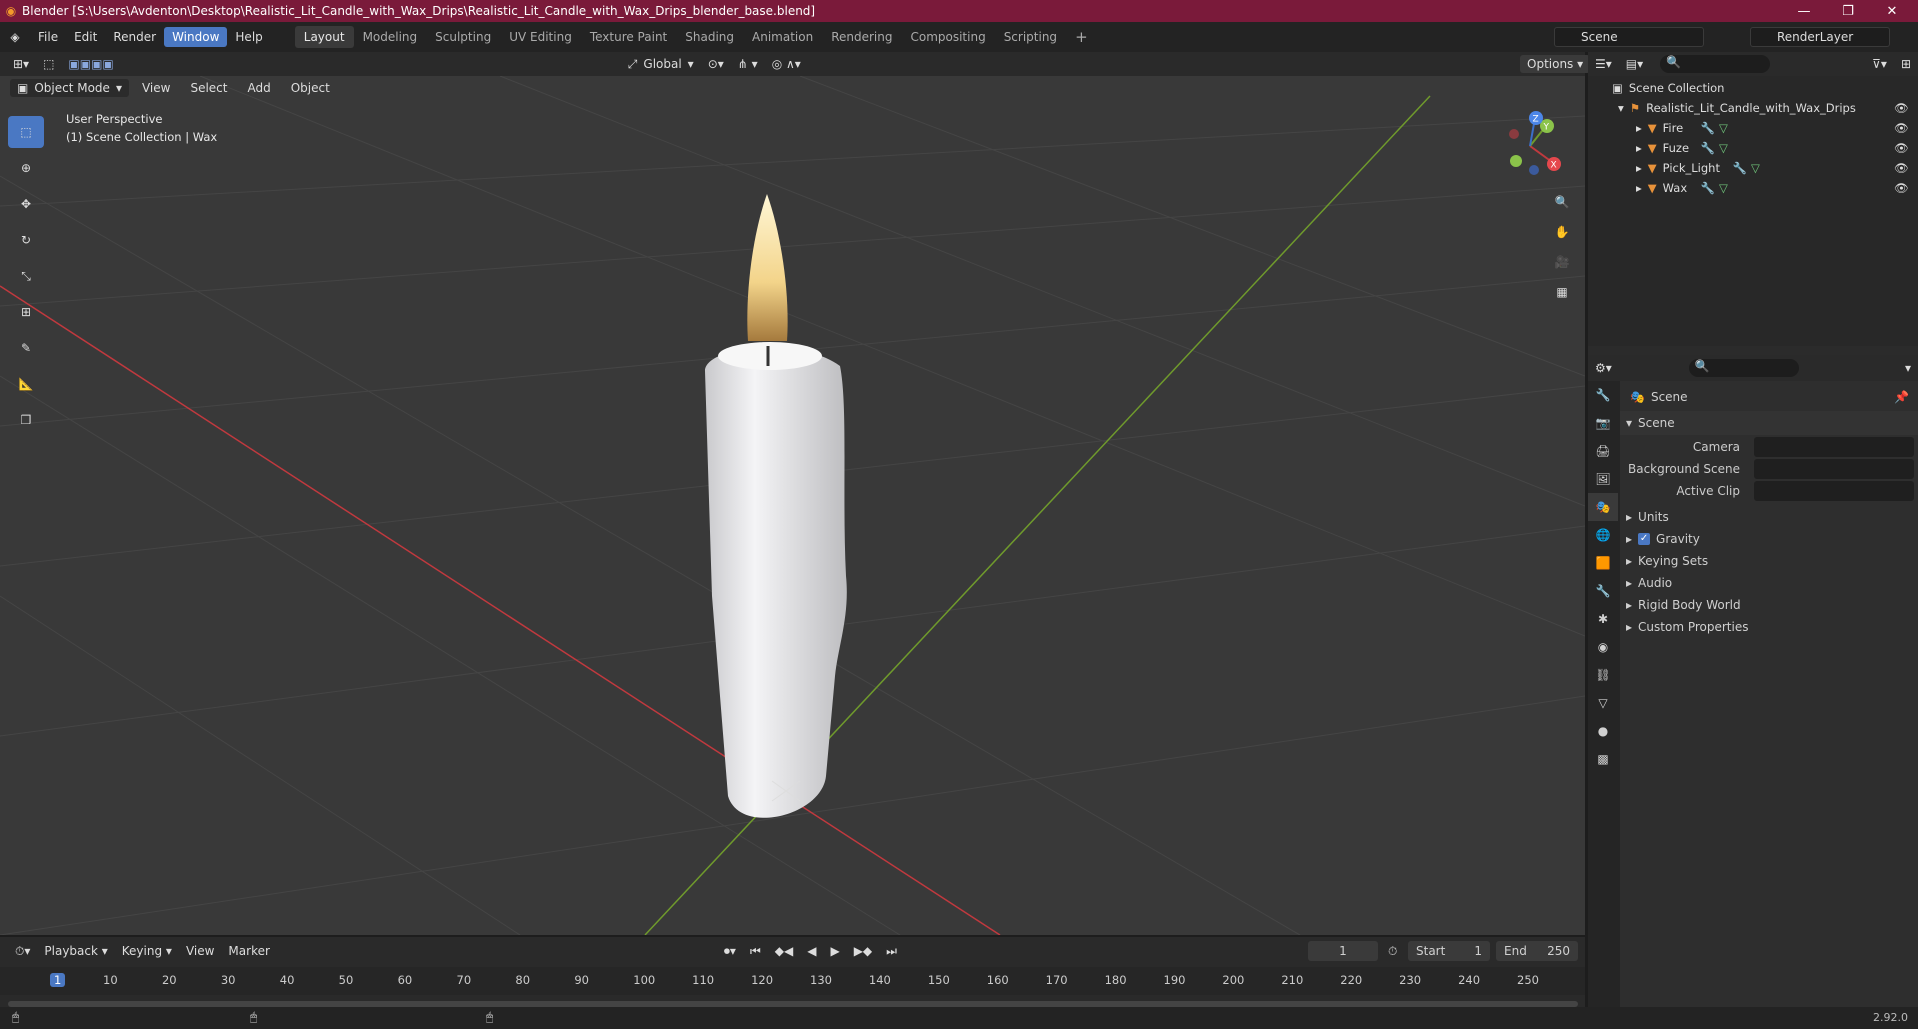 Image resolution: width=1918 pixels, height=1029 pixels. Describe the element at coordinates (1603, 451) in the screenshot. I see `output-tab-icon: 🖨` at that location.